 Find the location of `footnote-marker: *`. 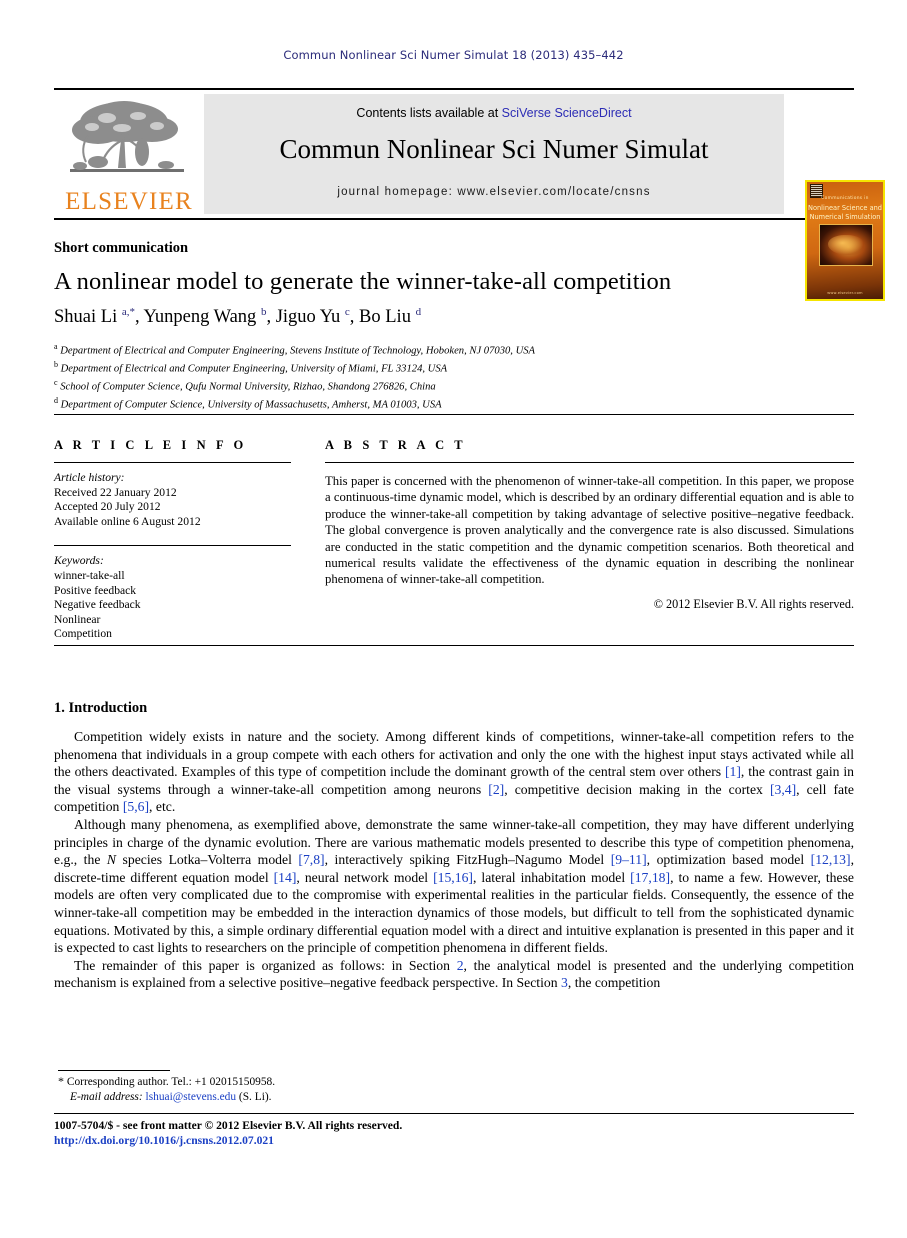

footnote-marker: * is located at coordinates (61, 1081).